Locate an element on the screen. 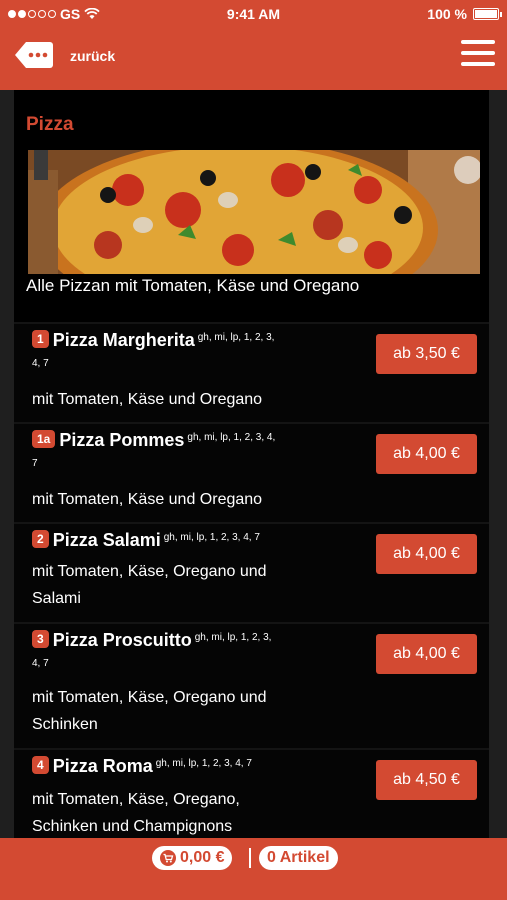  cart-icon is located at coordinates (168, 858).